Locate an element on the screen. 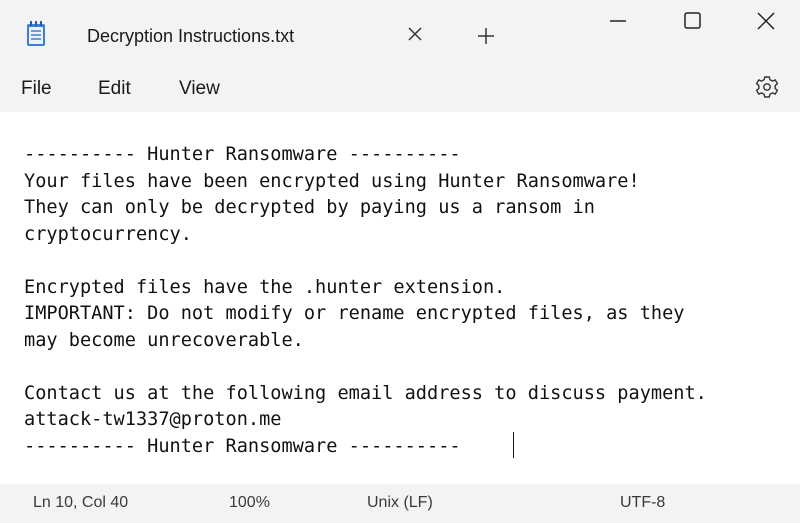 This screenshot has height=523, width=800. status-line-ending: Unix (LF) is located at coordinates (400, 502).